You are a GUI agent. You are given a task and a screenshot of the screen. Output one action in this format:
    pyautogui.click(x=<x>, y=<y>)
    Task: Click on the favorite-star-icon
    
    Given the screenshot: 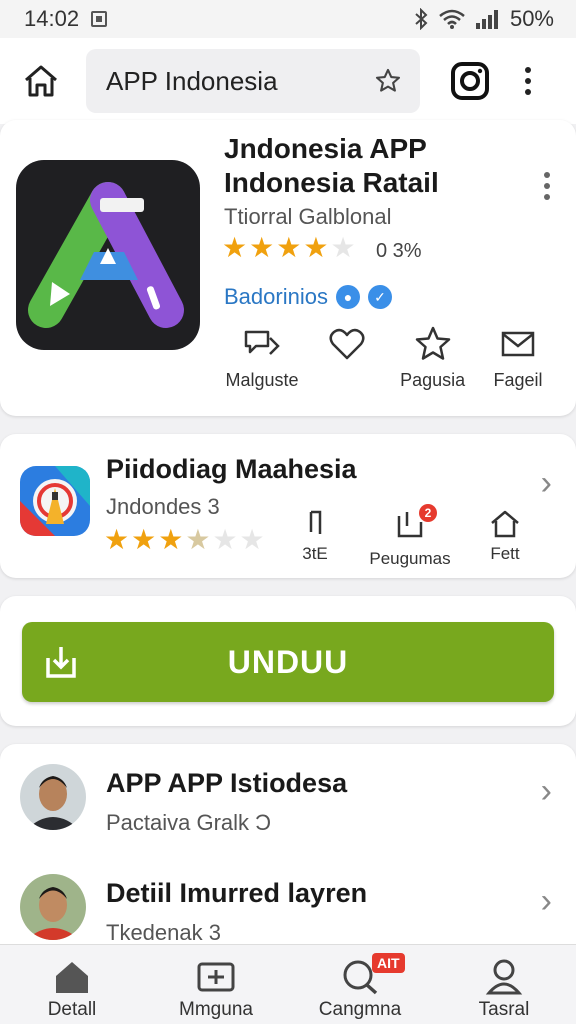 What is the action you would take?
    pyautogui.click(x=388, y=81)
    